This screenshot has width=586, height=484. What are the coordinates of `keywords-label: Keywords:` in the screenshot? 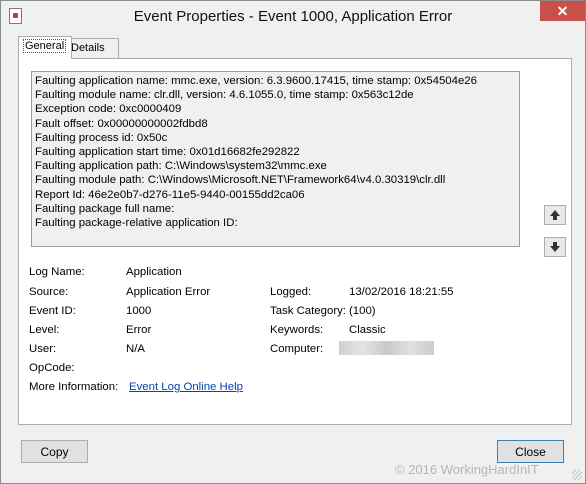 It's located at (297, 330).